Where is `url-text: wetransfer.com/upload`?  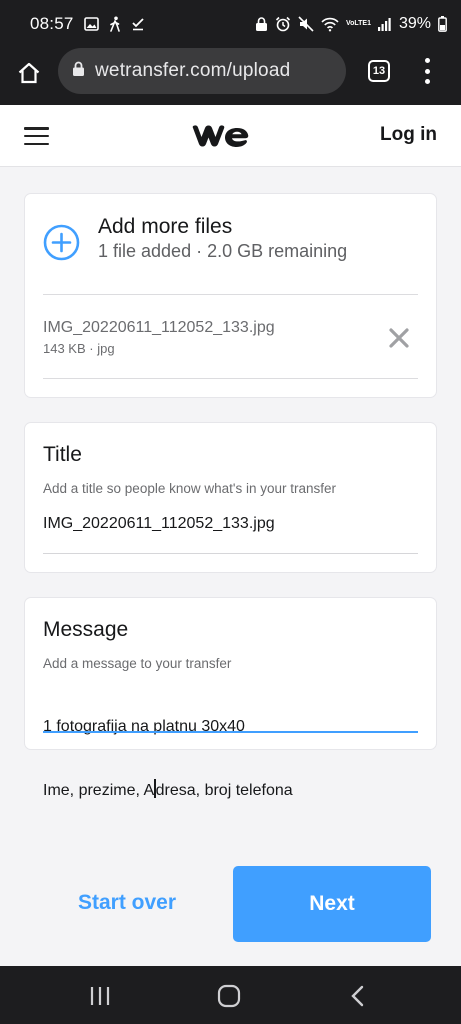 url-text: wetransfer.com/upload is located at coordinates (193, 70).